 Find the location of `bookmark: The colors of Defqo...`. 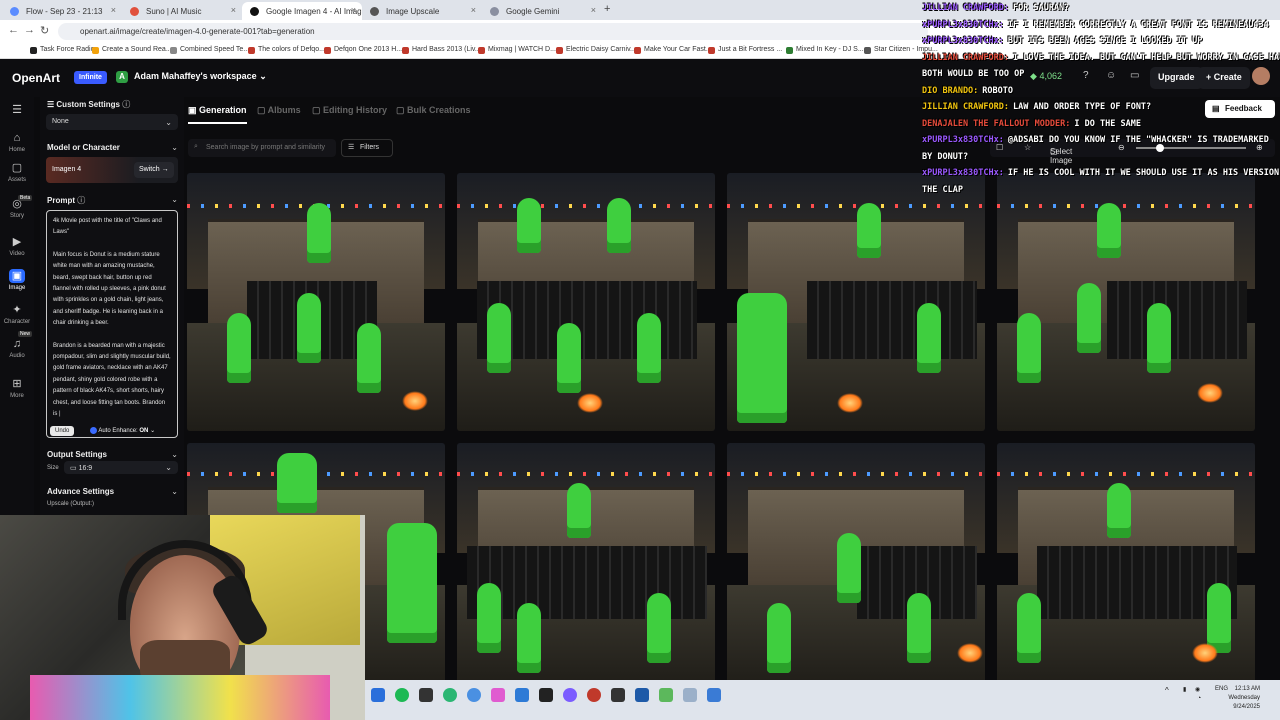

bookmark: The colors of Defqo... is located at coordinates (286, 50).